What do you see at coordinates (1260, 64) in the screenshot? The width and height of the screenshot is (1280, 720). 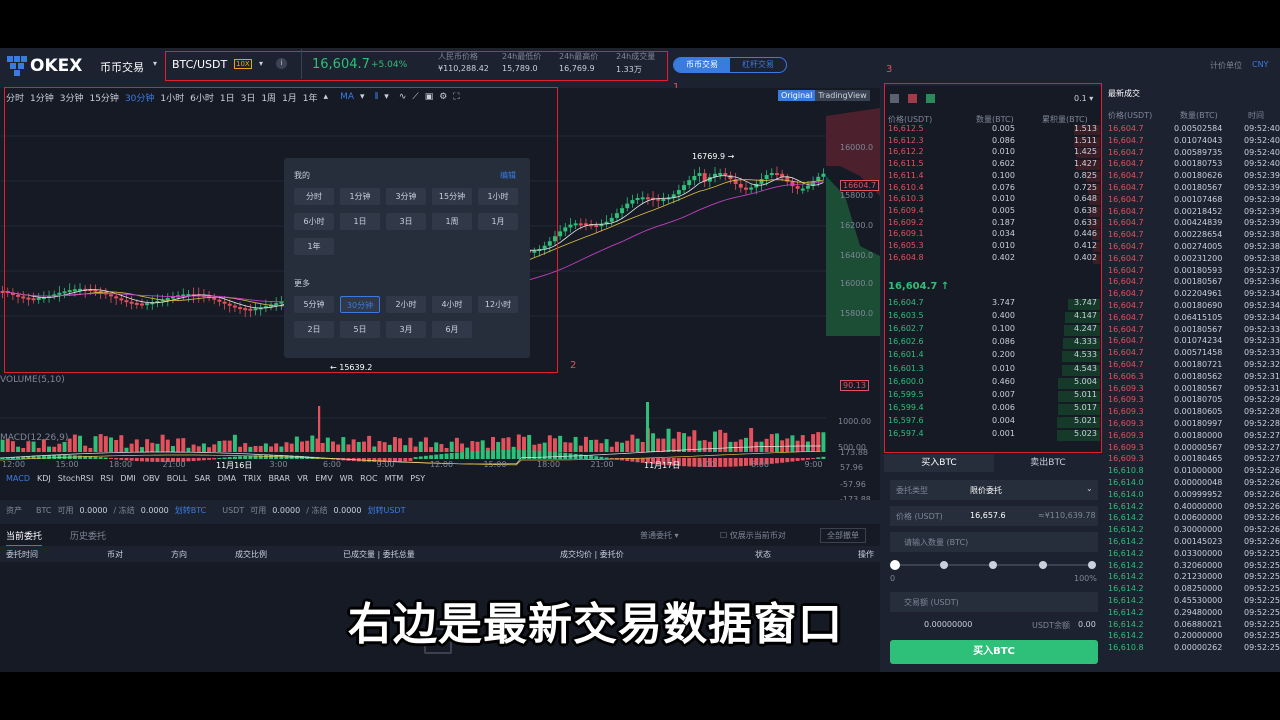 I see `unit-selector: CNY` at bounding box center [1260, 64].